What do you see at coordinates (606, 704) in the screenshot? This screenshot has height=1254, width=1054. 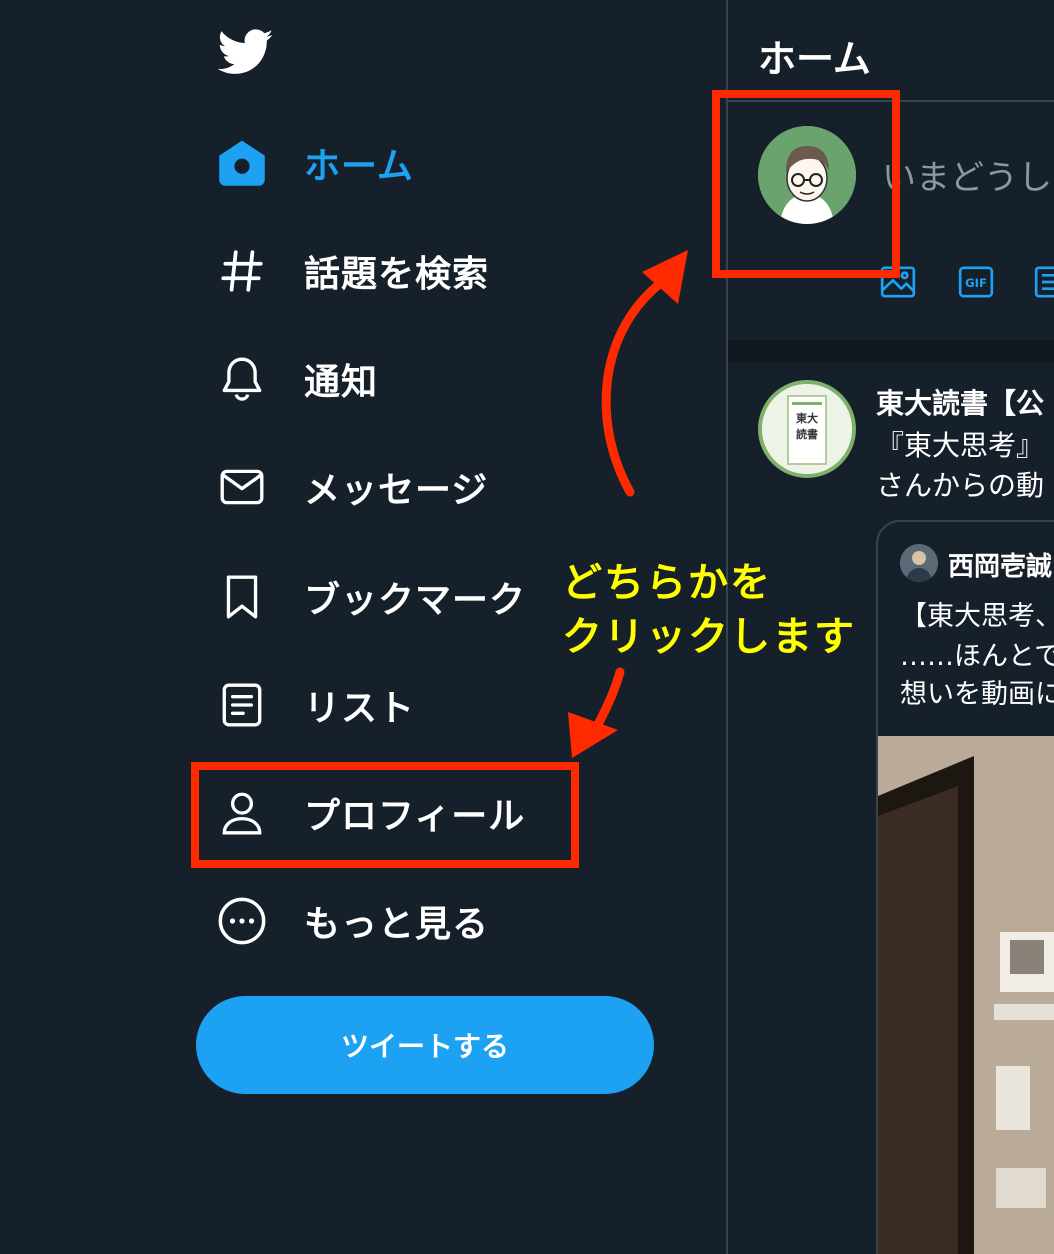 I see `arrow-down-curve` at bounding box center [606, 704].